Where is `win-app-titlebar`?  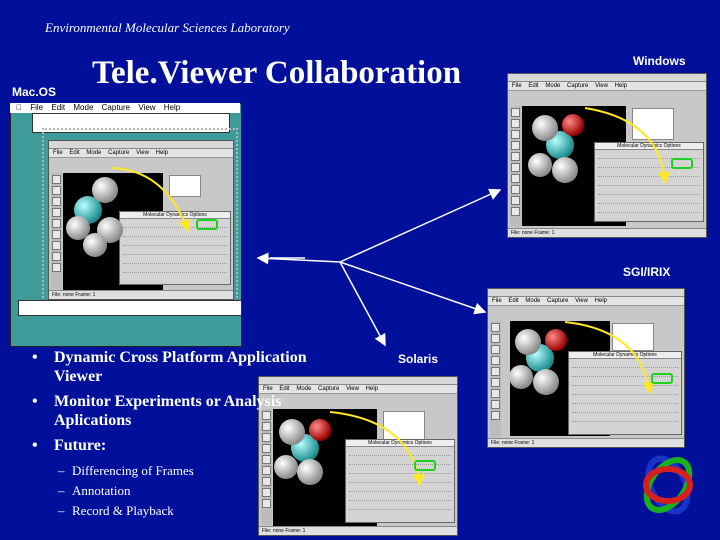 win-app-titlebar is located at coordinates (607, 78).